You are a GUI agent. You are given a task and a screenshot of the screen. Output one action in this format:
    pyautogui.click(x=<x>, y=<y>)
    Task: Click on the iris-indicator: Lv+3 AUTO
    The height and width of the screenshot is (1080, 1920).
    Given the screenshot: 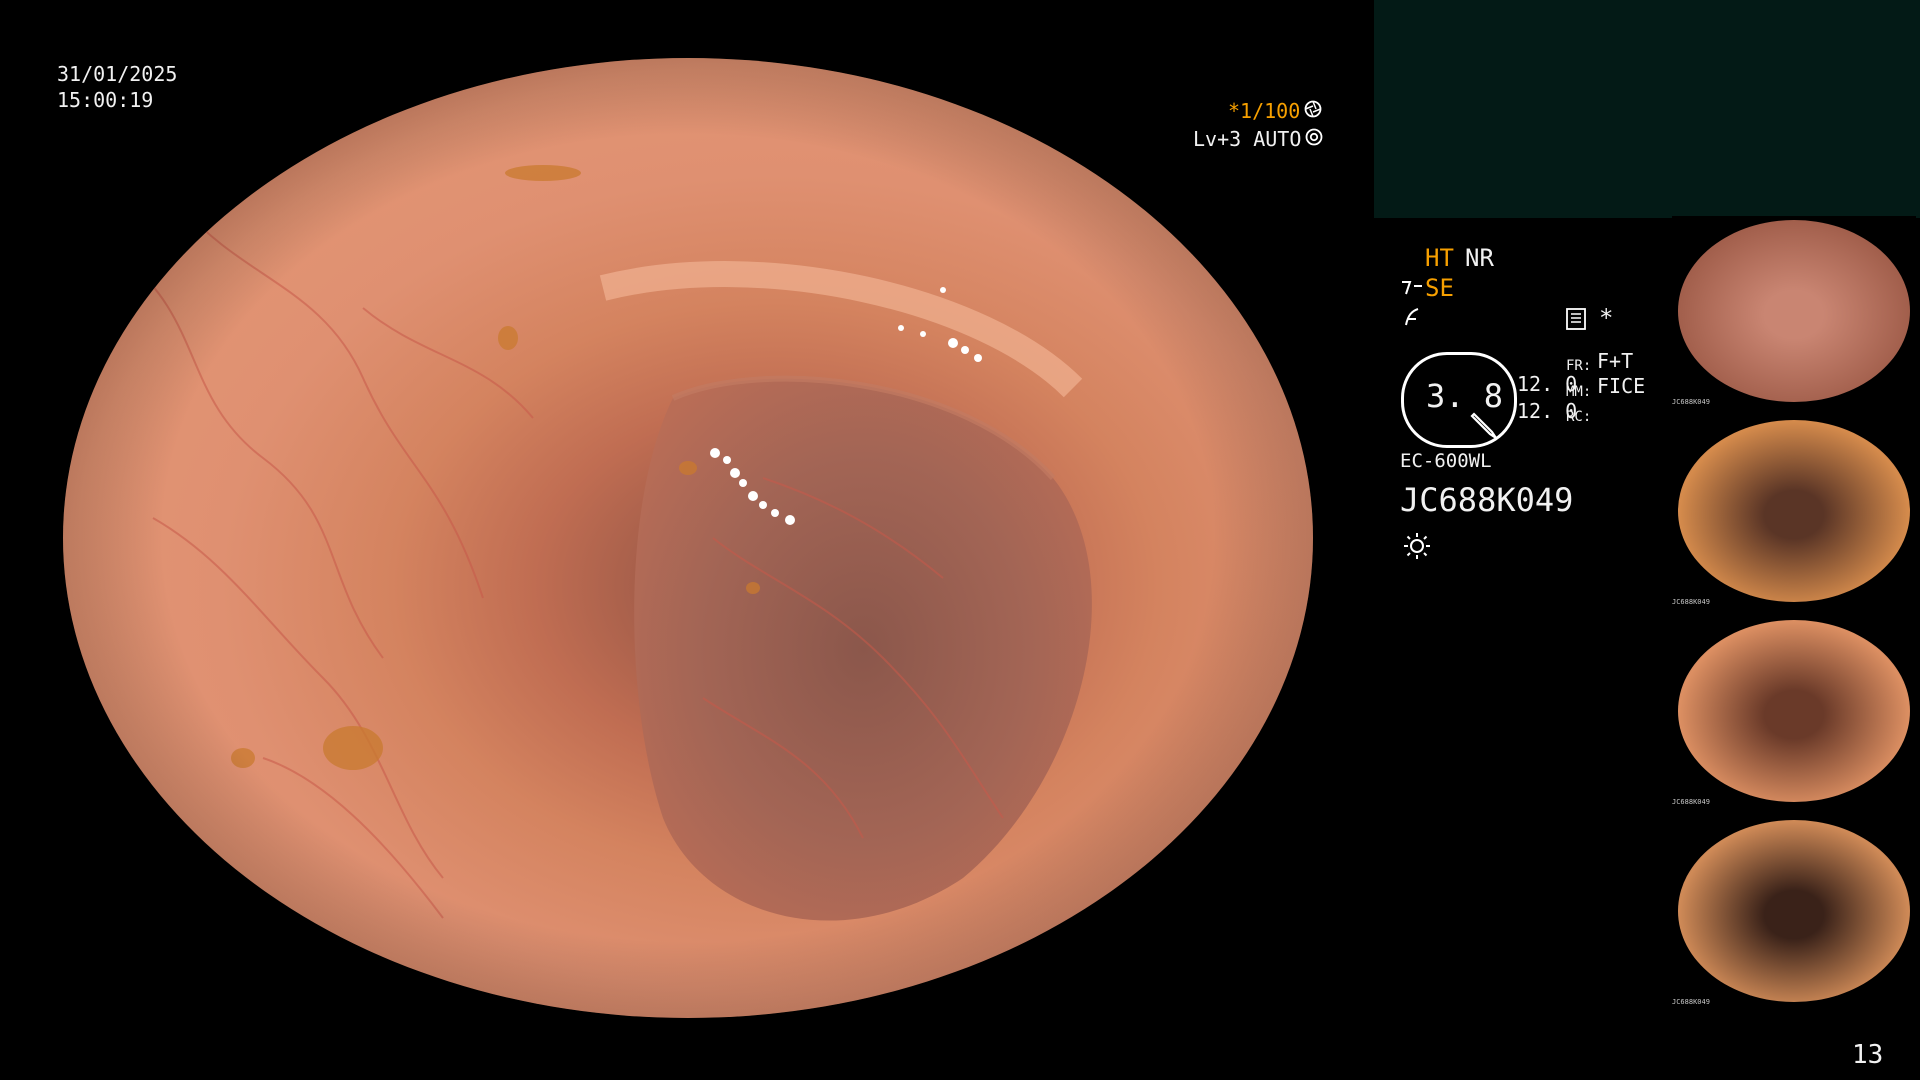 What is the action you would take?
    pyautogui.click(x=1258, y=139)
    